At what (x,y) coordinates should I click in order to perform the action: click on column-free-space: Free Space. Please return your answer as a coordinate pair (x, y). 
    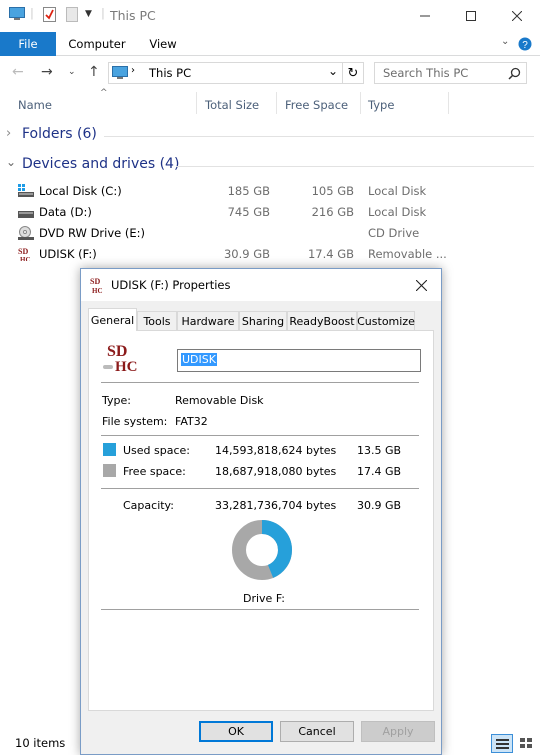
    Looking at the image, I should click on (316, 105).